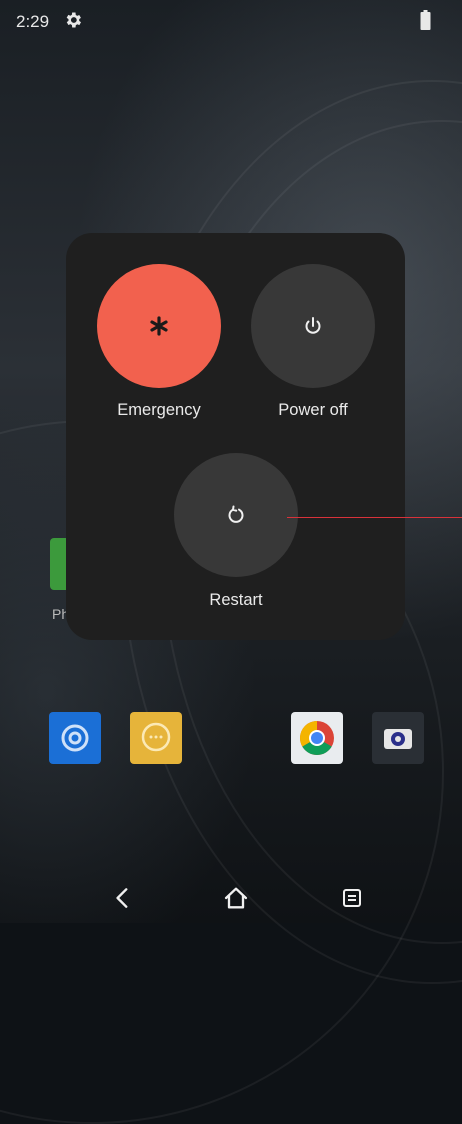 The image size is (462, 1124). I want to click on back-button, so click(123, 898).